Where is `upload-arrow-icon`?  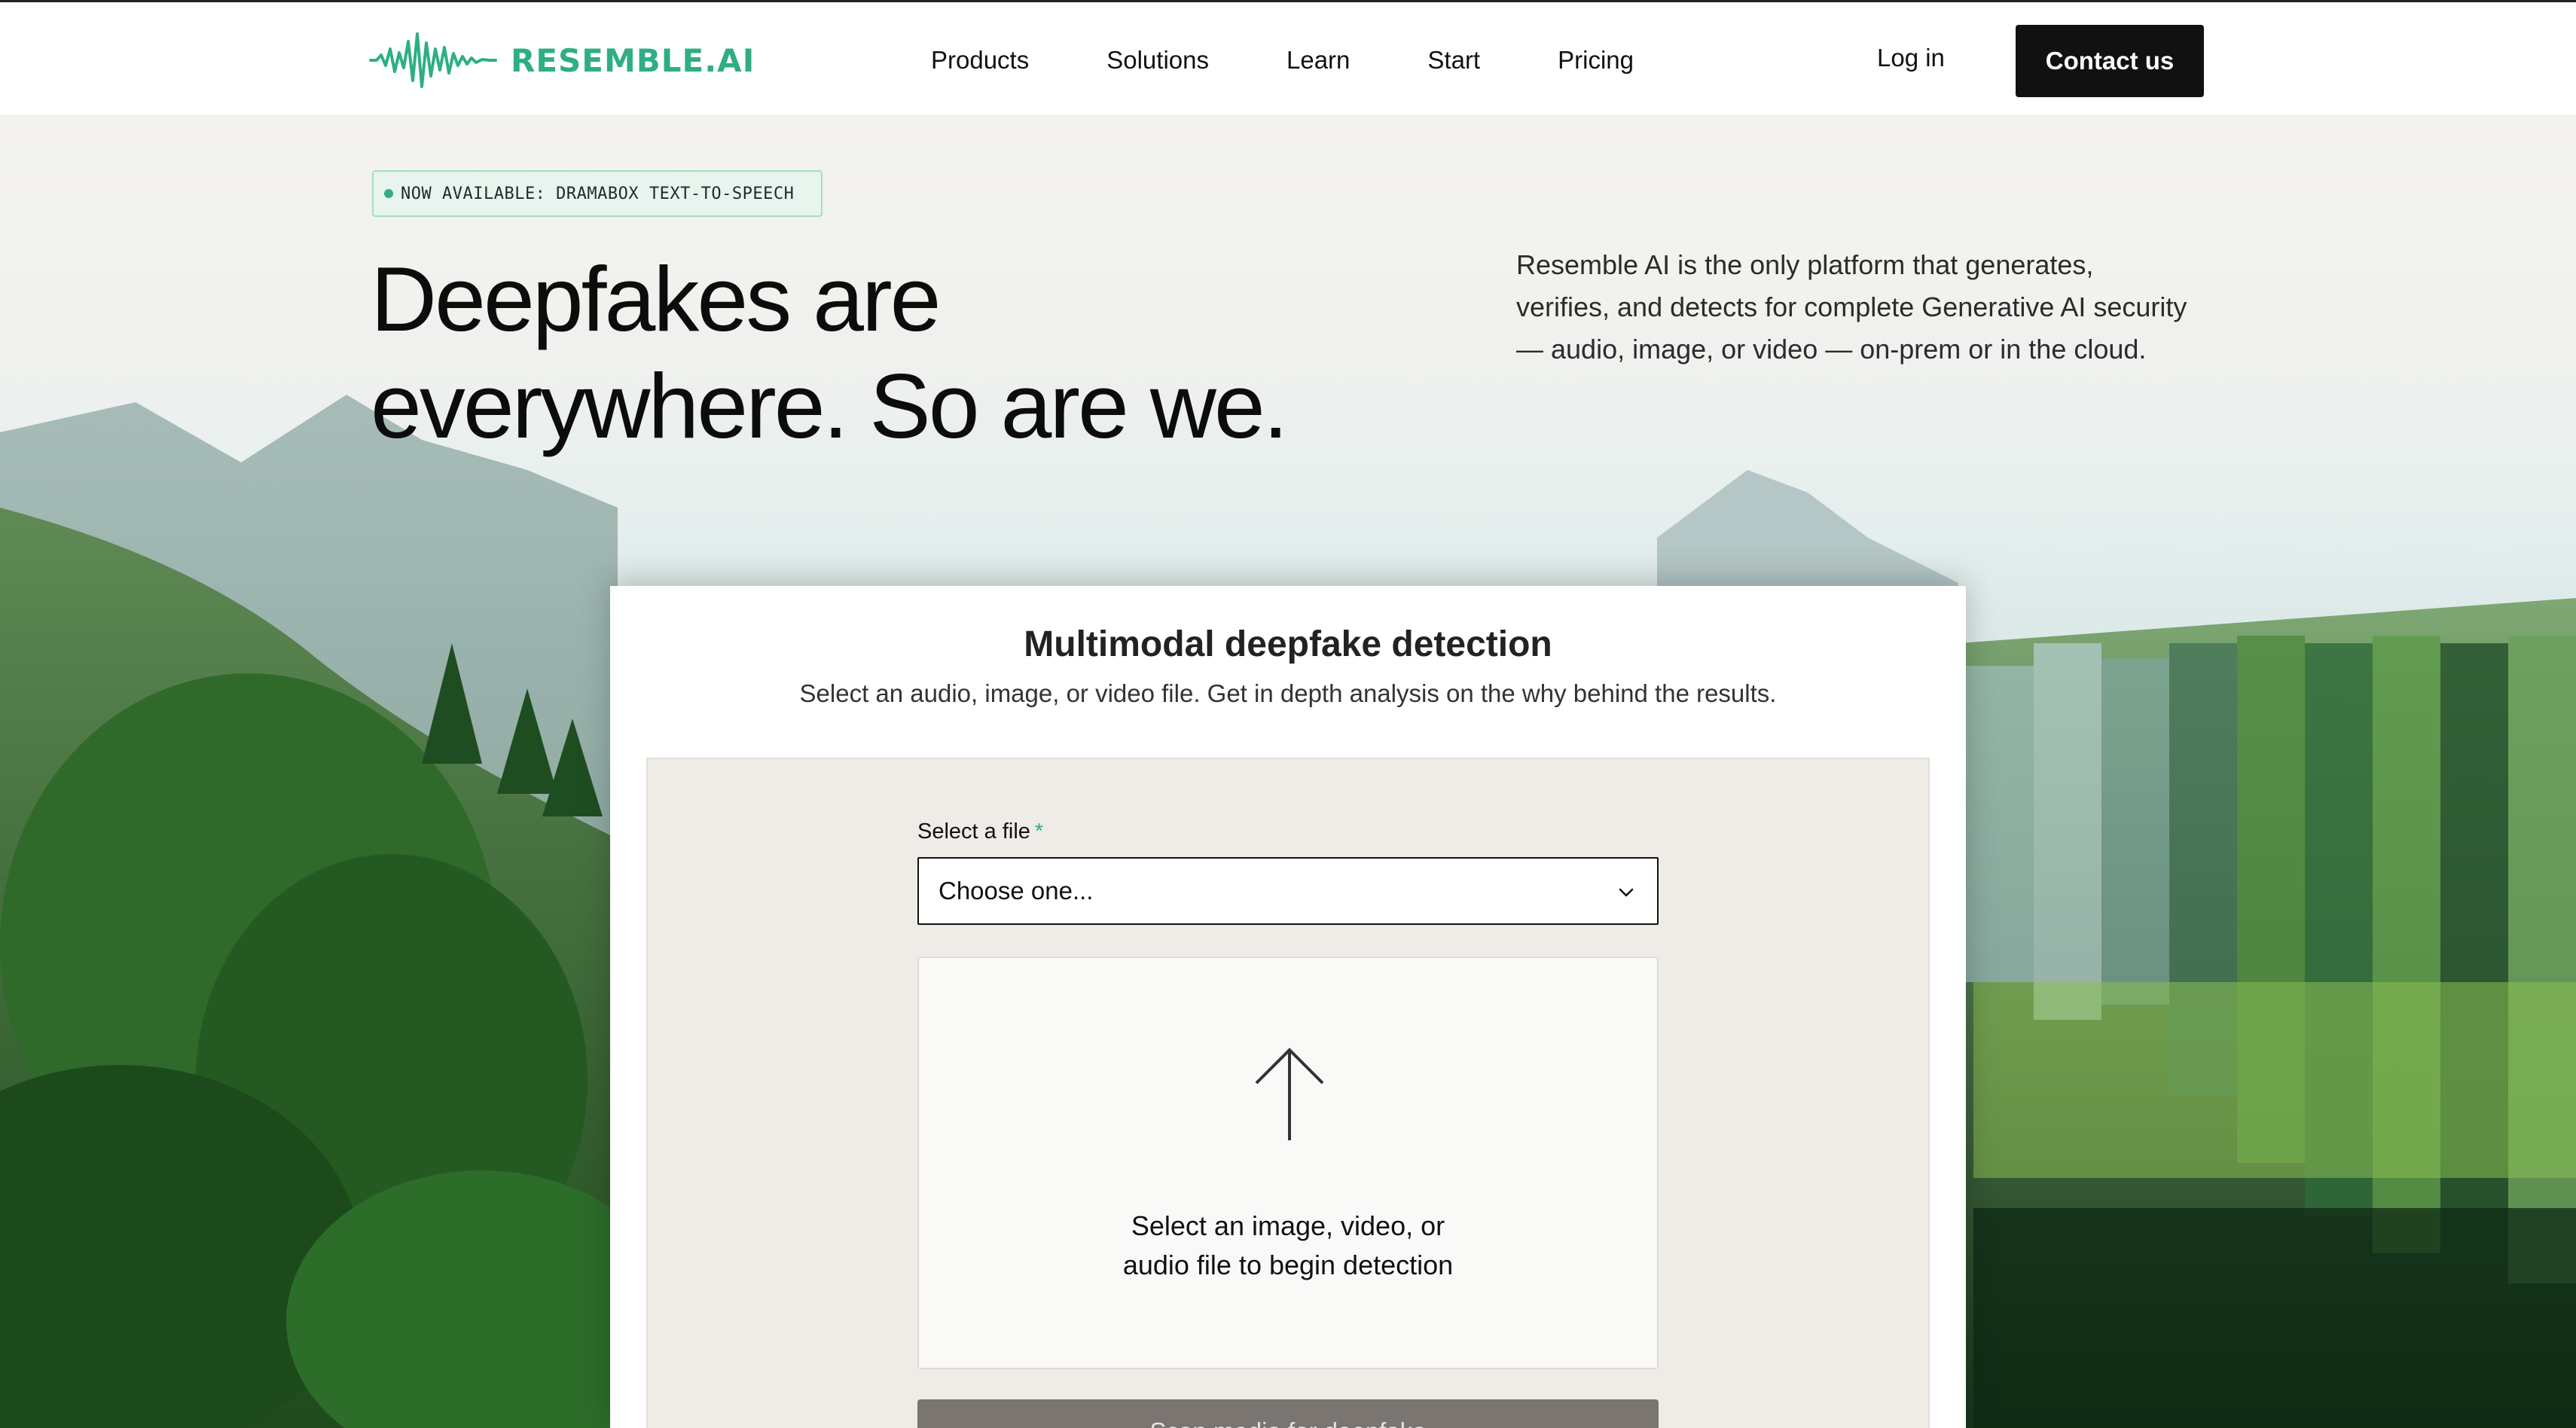 upload-arrow-icon is located at coordinates (1290, 1094).